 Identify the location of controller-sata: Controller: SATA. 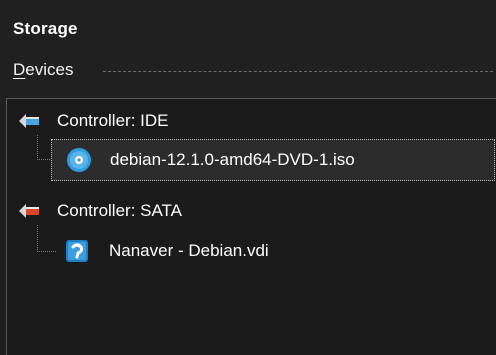
(99, 211).